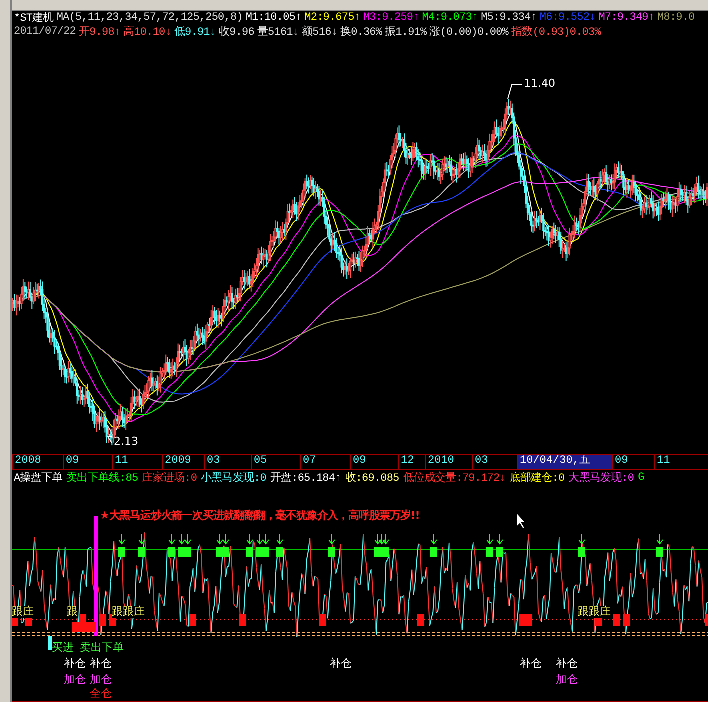 The height and width of the screenshot is (702, 708). Describe the element at coordinates (227, 461) in the screenshot. I see `date-tick: 03` at that location.